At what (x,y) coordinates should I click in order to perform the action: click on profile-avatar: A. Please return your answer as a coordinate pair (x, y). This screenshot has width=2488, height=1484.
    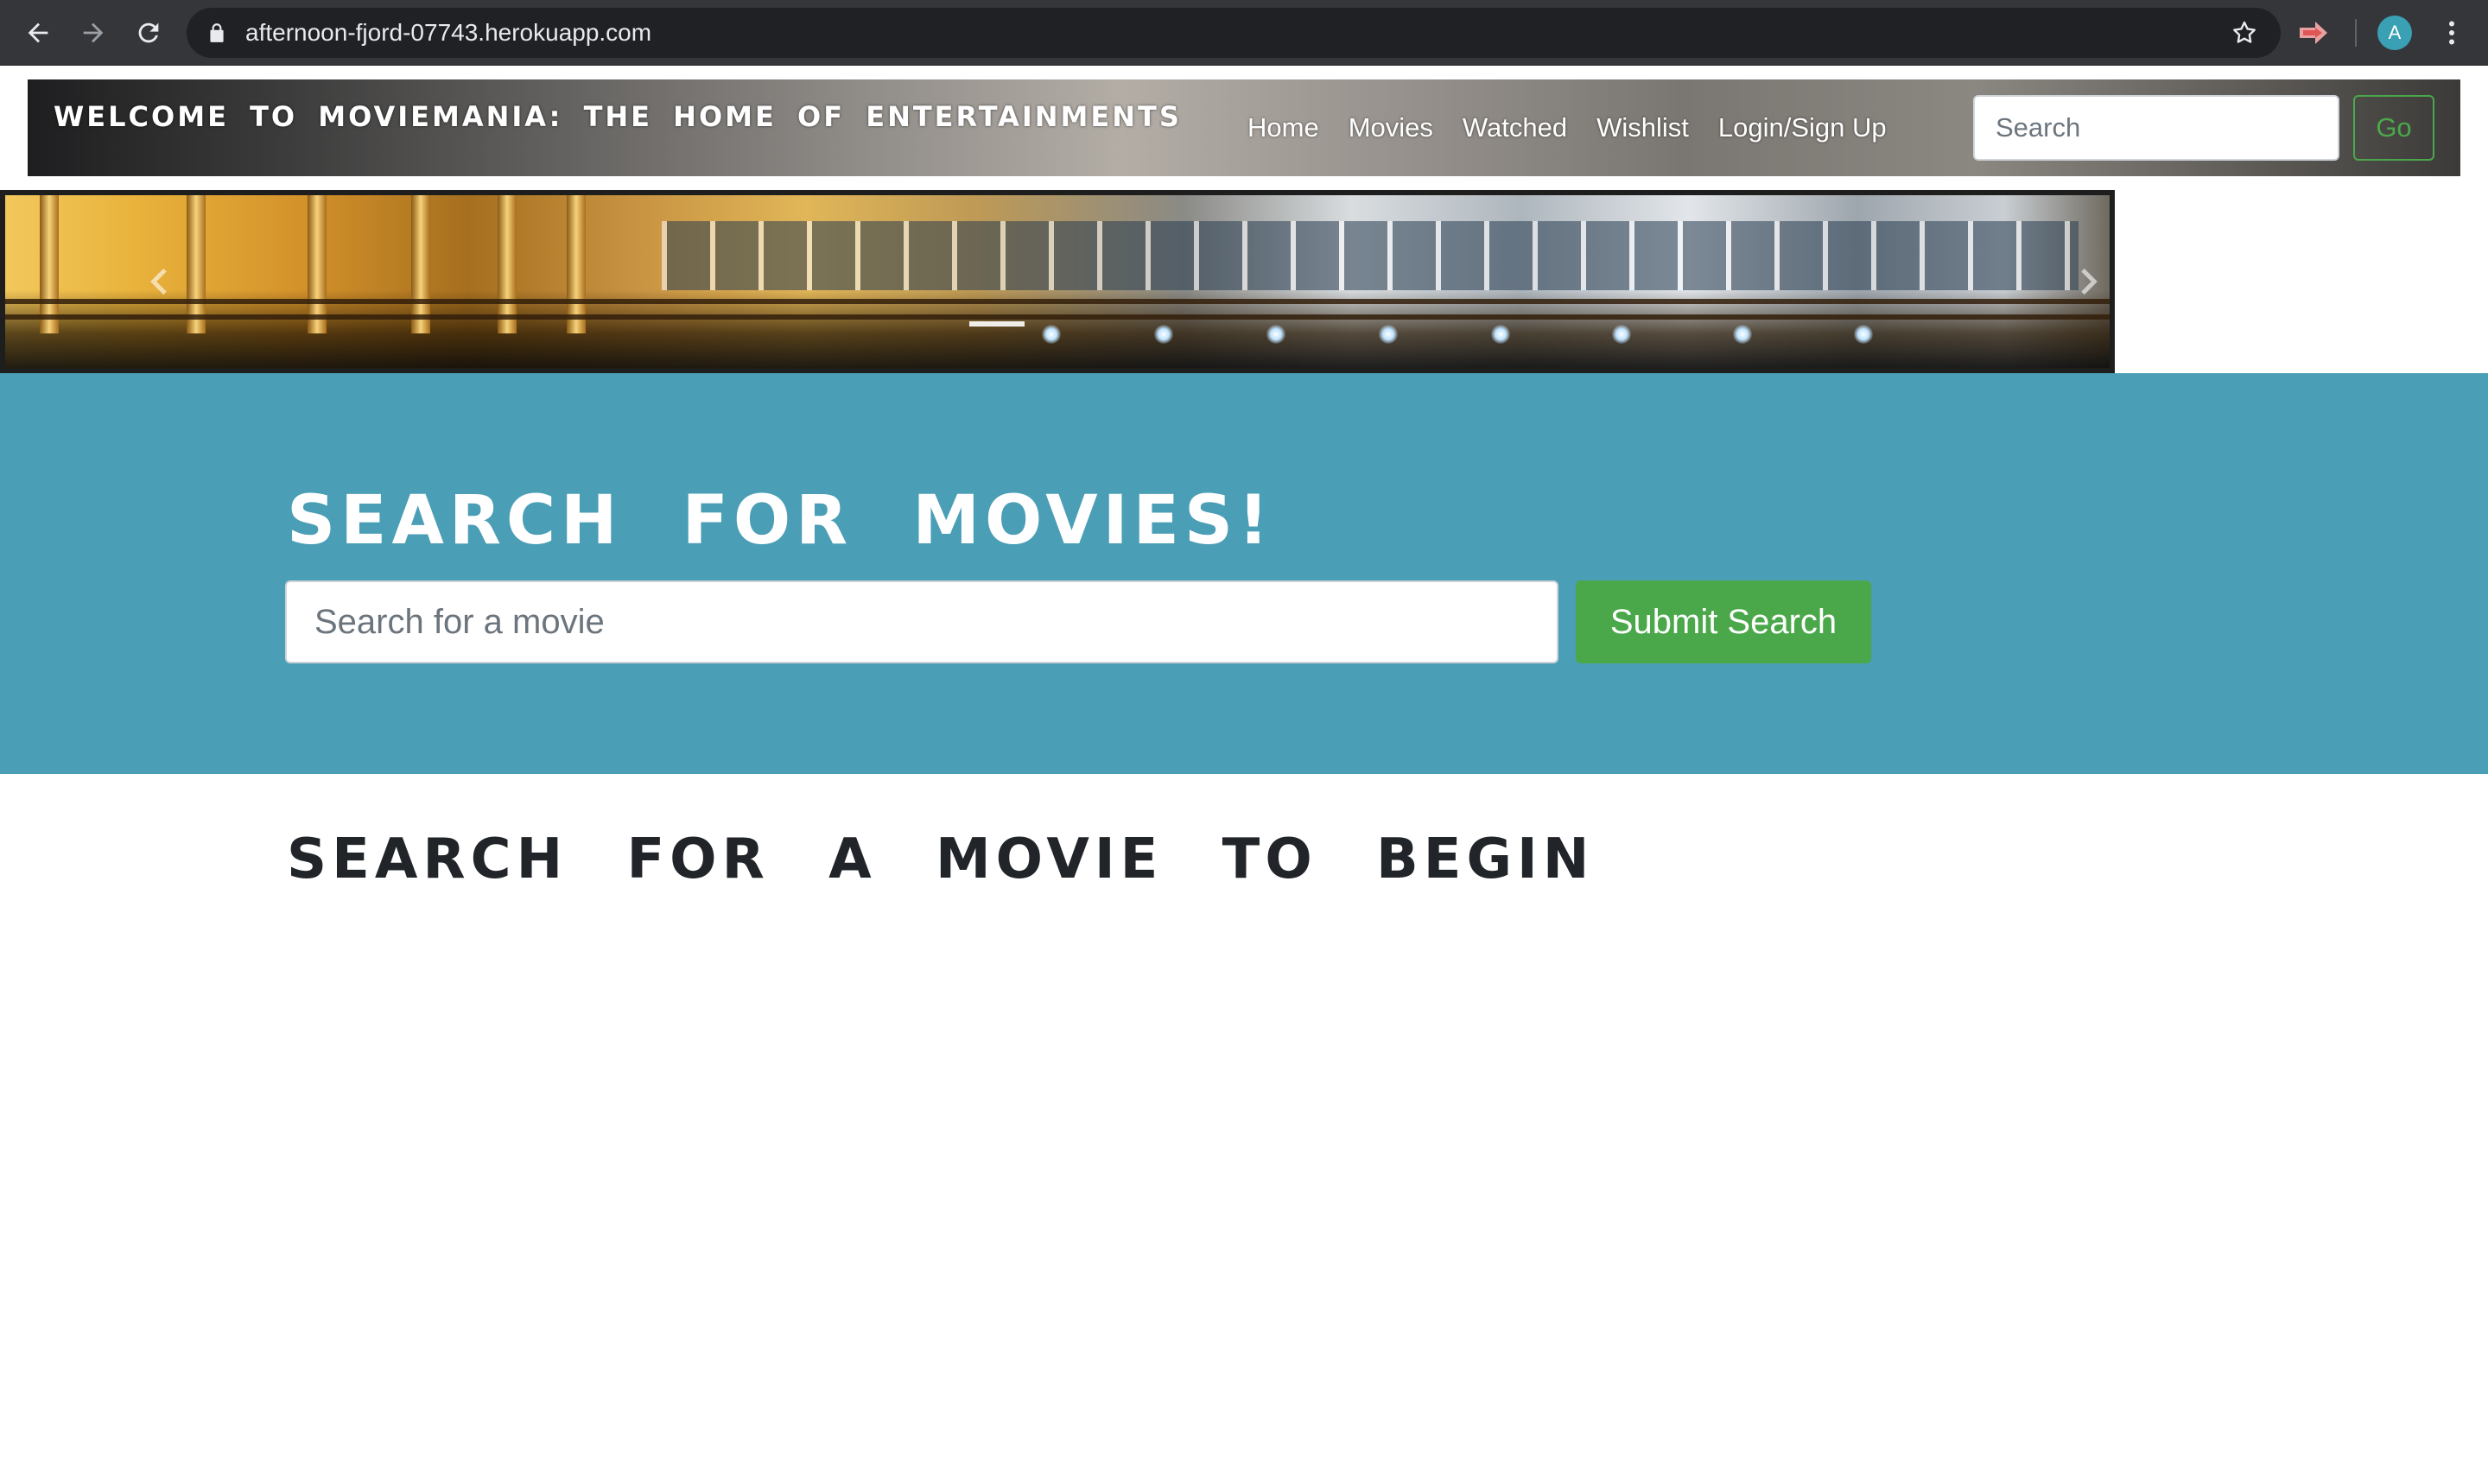
    Looking at the image, I should click on (2394, 33).